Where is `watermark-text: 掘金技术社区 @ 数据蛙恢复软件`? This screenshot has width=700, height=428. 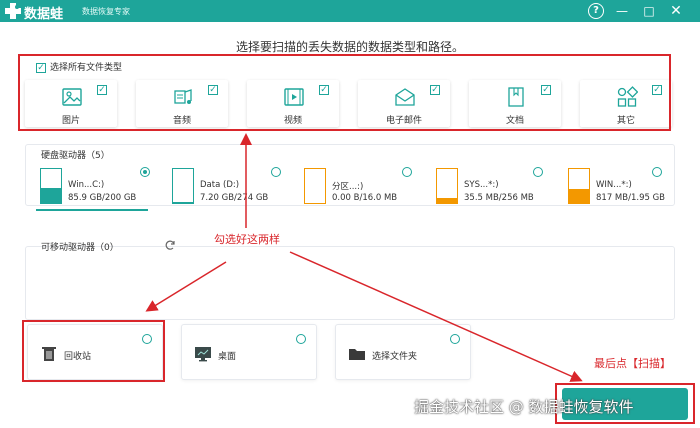 watermark-text: 掘金技术社区 @ 数据蛙恢复软件 is located at coordinates (524, 407).